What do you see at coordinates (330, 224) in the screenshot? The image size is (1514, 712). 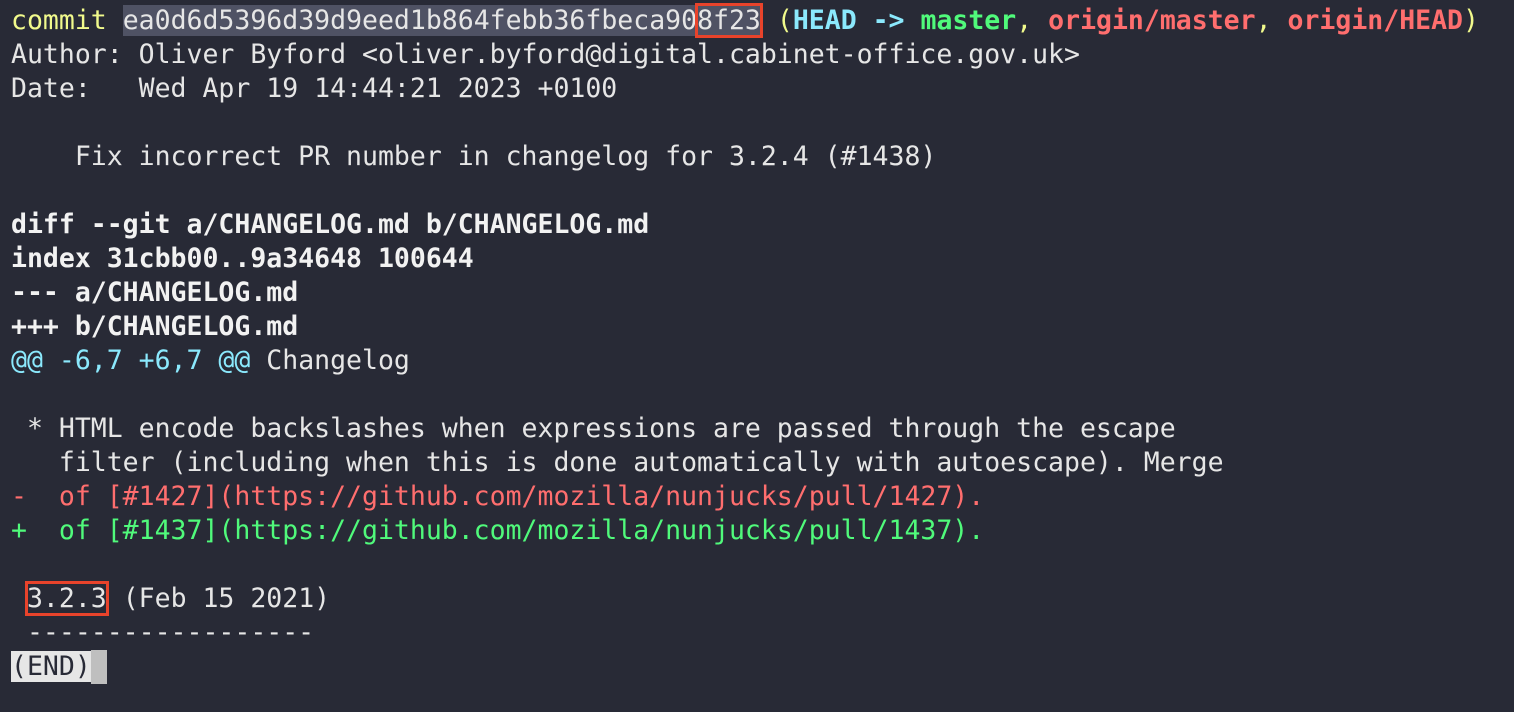 I see `diff-header: diff --git a/CHANGELOG.md b/CHANGELOG.md` at bounding box center [330, 224].